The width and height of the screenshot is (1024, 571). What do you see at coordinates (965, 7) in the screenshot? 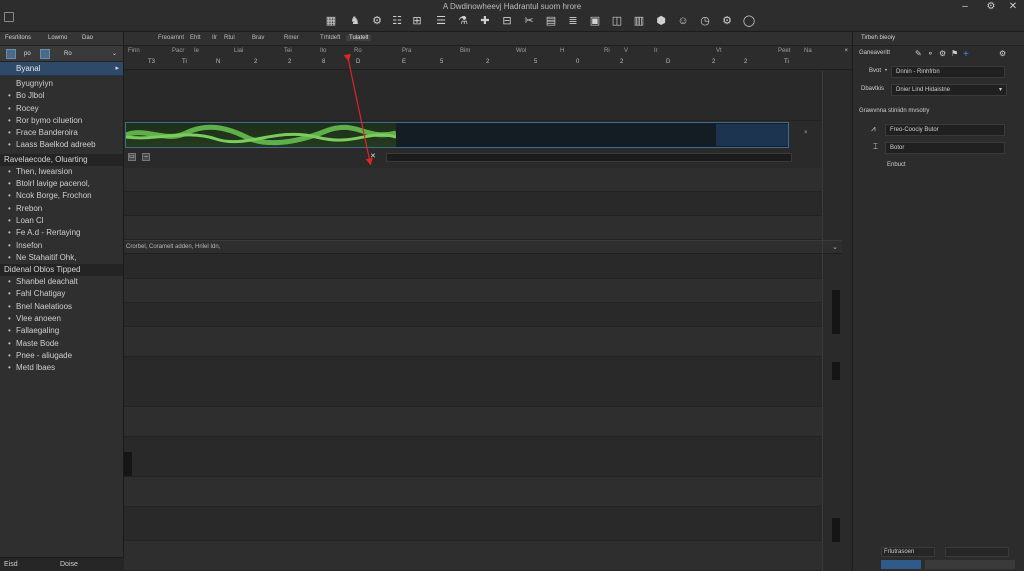
I see `minimize-icon: –` at bounding box center [965, 7].